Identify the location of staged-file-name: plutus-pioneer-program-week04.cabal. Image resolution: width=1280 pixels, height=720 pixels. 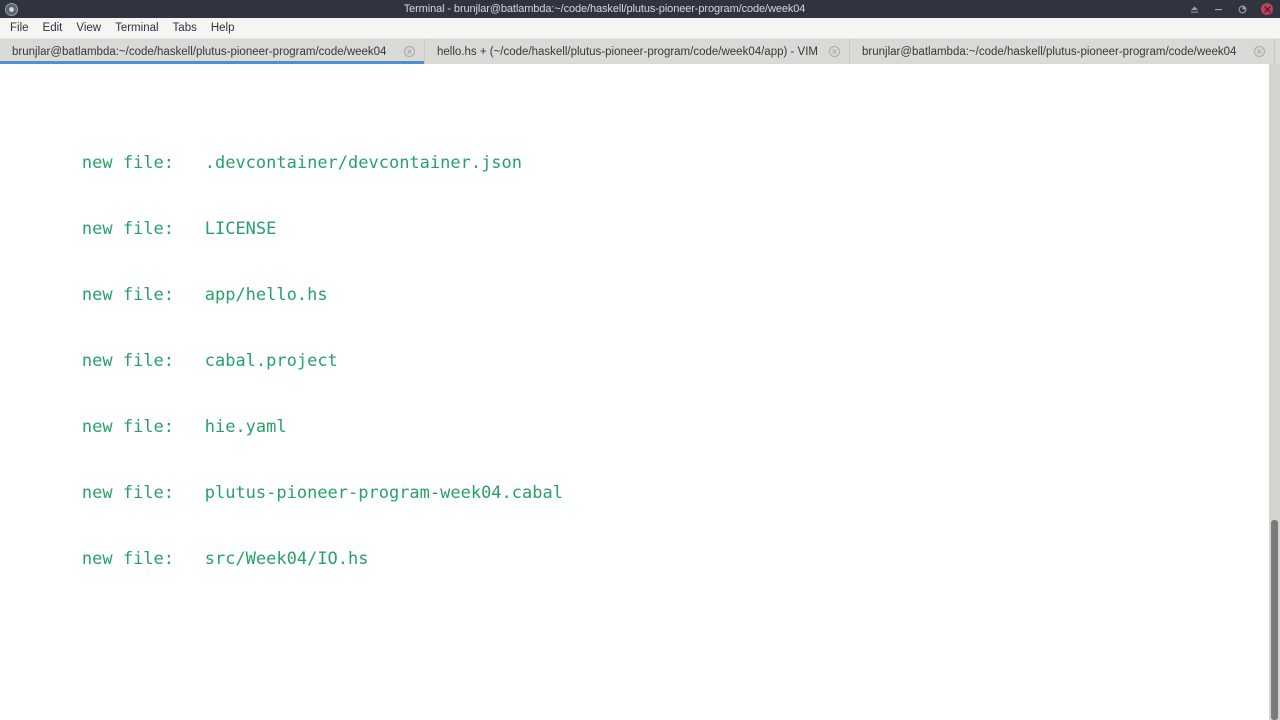
(383, 493).